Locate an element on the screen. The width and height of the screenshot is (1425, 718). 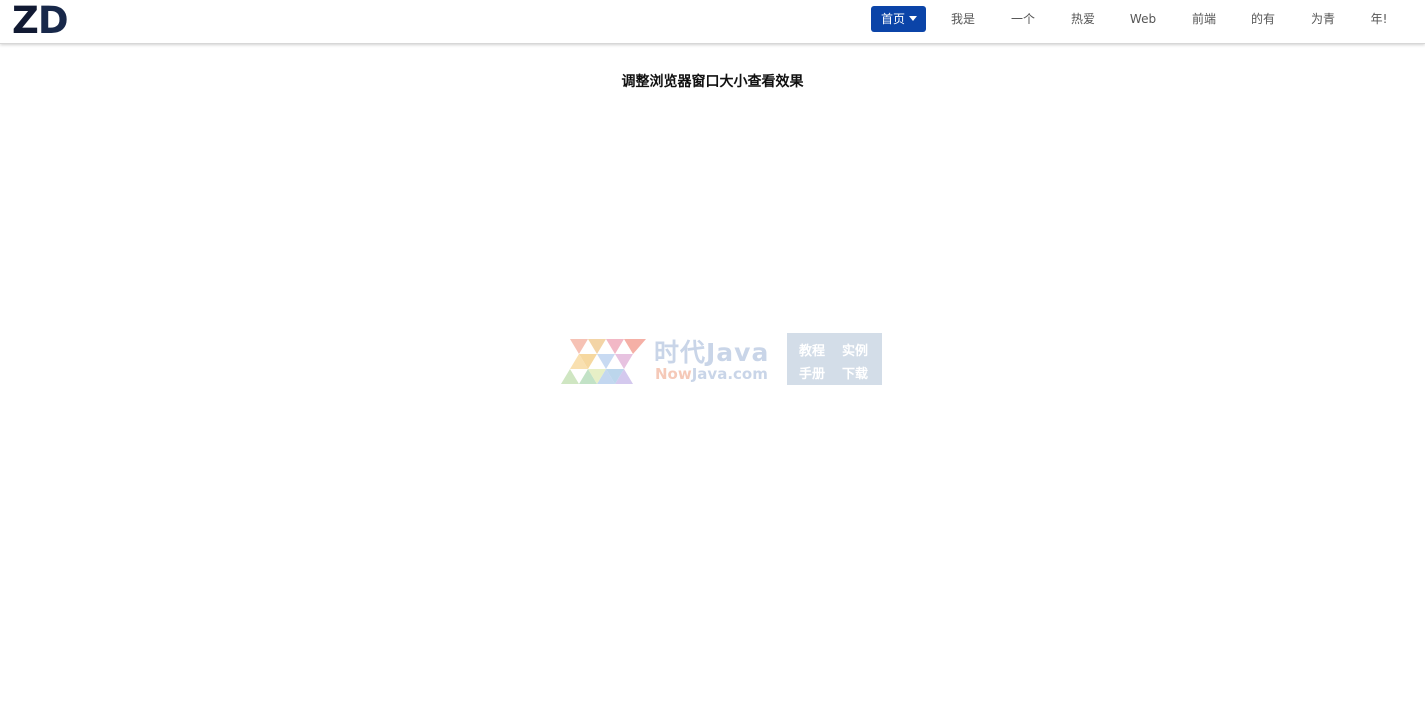
watermark-site: NowJava.com is located at coordinates (711, 374).